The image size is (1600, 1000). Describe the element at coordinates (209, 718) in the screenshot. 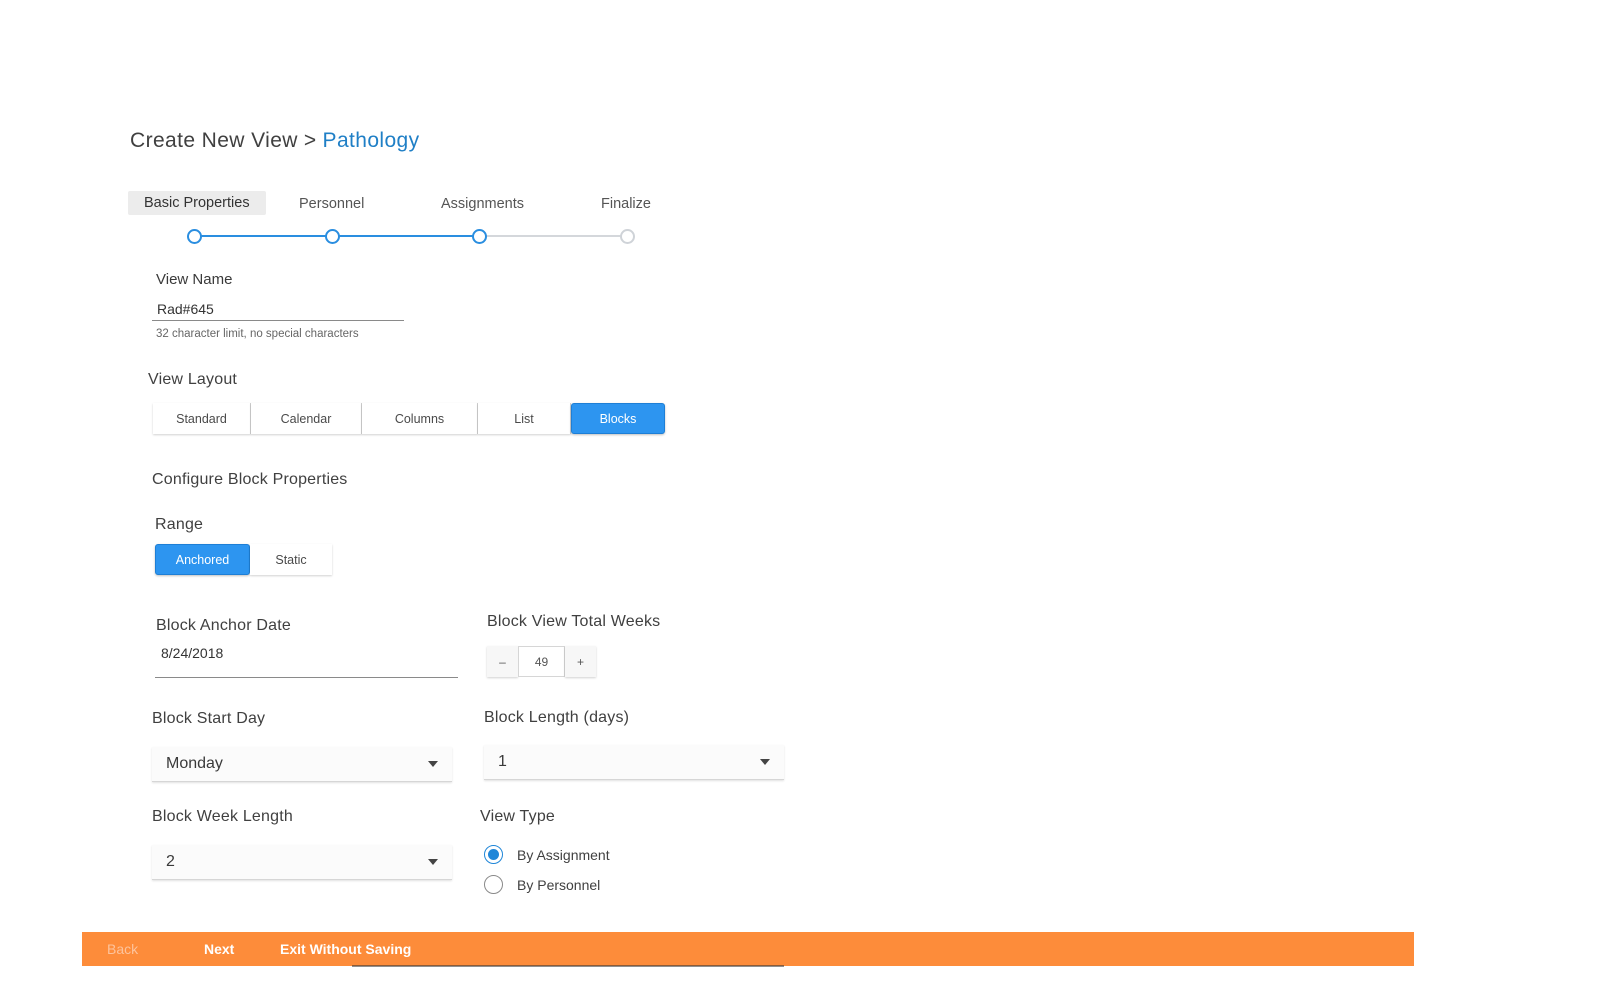

I see `start-day-label: Block Start Day` at that location.